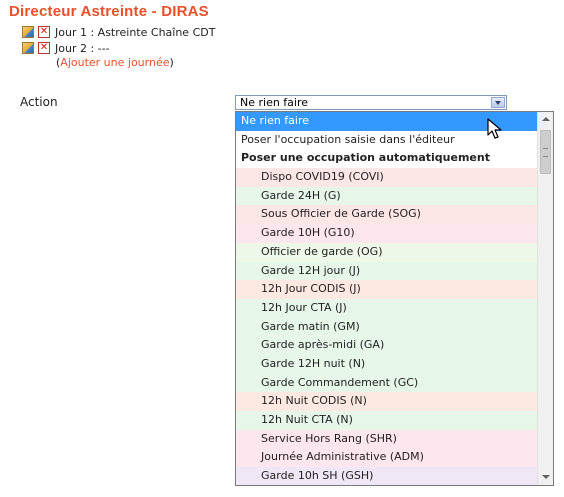  Describe the element at coordinates (394, 364) in the screenshot. I see `dropdown-option: Garde 12H nuit (N)` at that location.